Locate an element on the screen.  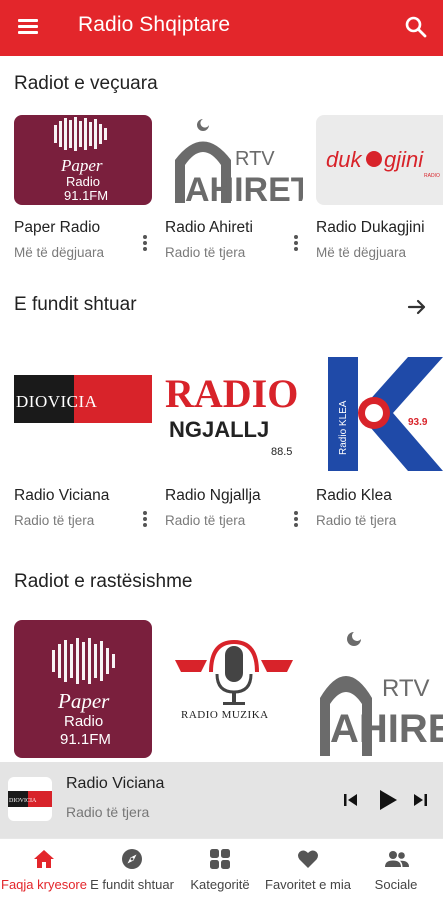
nav-label: Faqja kryesore is located at coordinates (44, 884).